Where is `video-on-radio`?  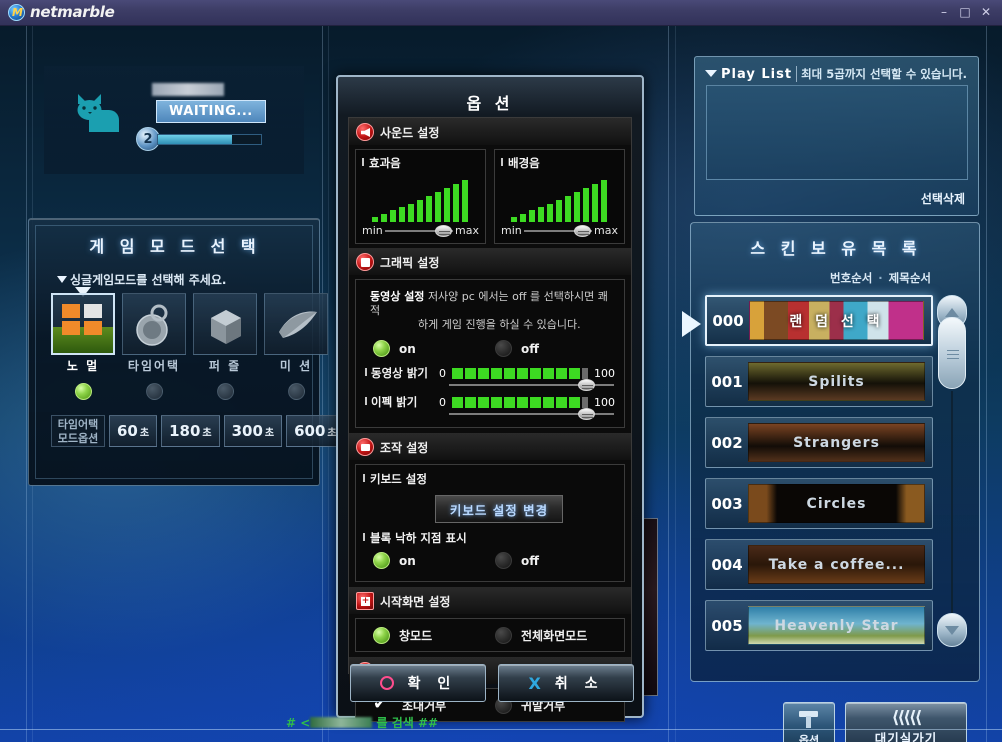
video-on-radio is located at coordinates (381, 348).